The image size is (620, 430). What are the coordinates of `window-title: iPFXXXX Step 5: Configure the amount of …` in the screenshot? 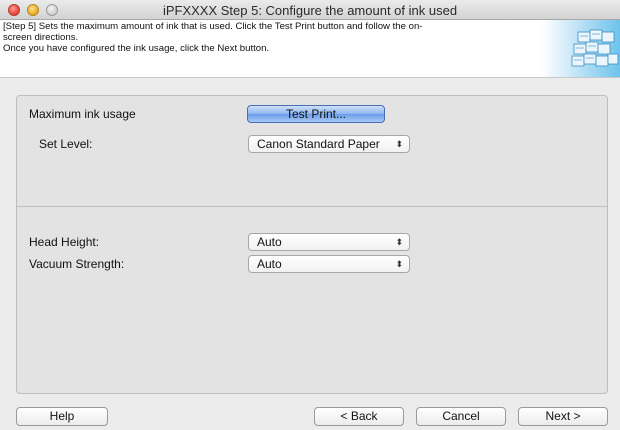 It's located at (310, 10).